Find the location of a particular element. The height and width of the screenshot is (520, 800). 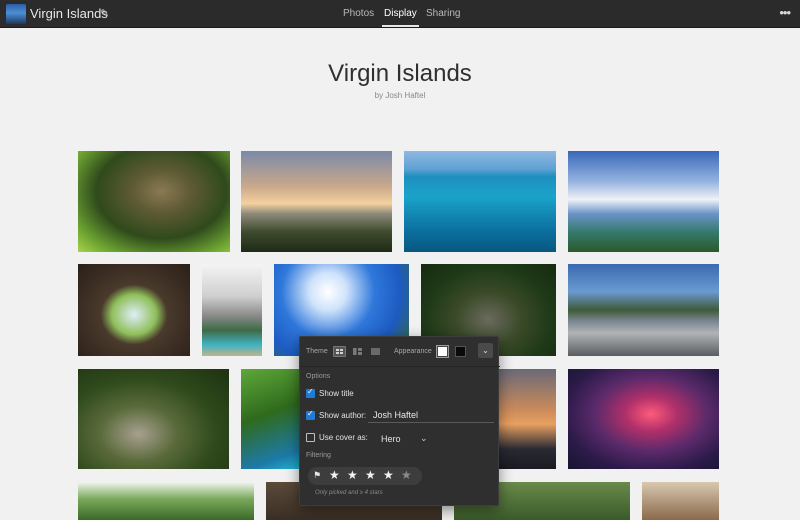

album-title: Virgin Islands is located at coordinates (69, 13).